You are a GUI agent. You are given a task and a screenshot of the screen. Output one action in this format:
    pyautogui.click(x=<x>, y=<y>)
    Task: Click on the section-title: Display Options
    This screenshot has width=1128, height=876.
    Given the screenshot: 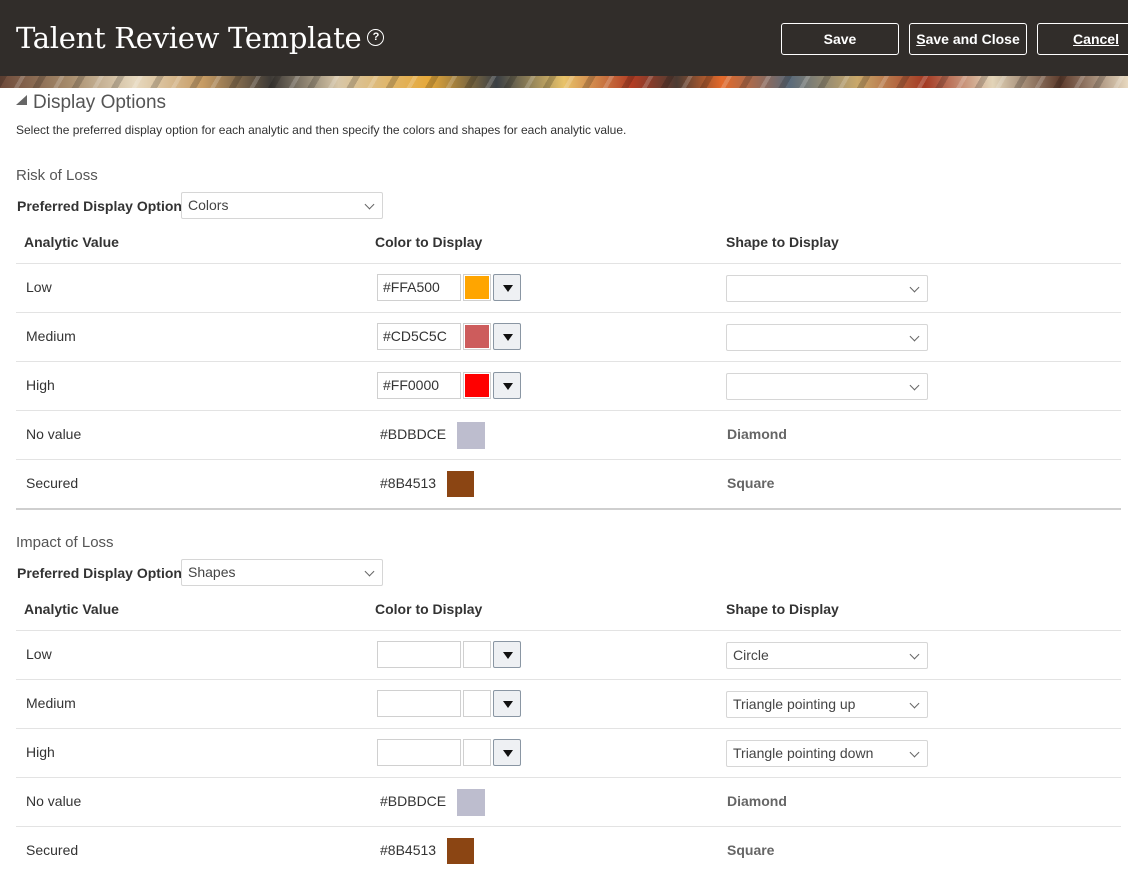 What is the action you would take?
    pyautogui.click(x=100, y=102)
    